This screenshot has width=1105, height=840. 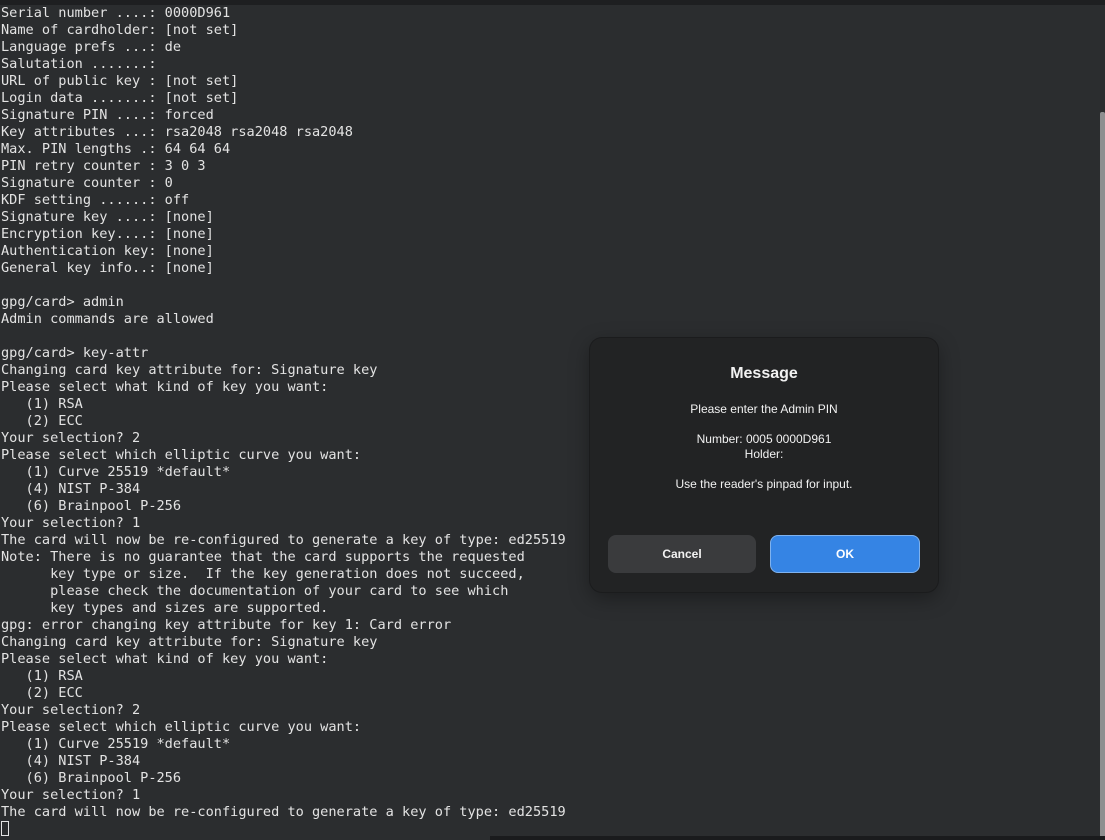 What do you see at coordinates (120, 30) in the screenshot?
I see `terminal-line: Name of cardholder: [not set]` at bounding box center [120, 30].